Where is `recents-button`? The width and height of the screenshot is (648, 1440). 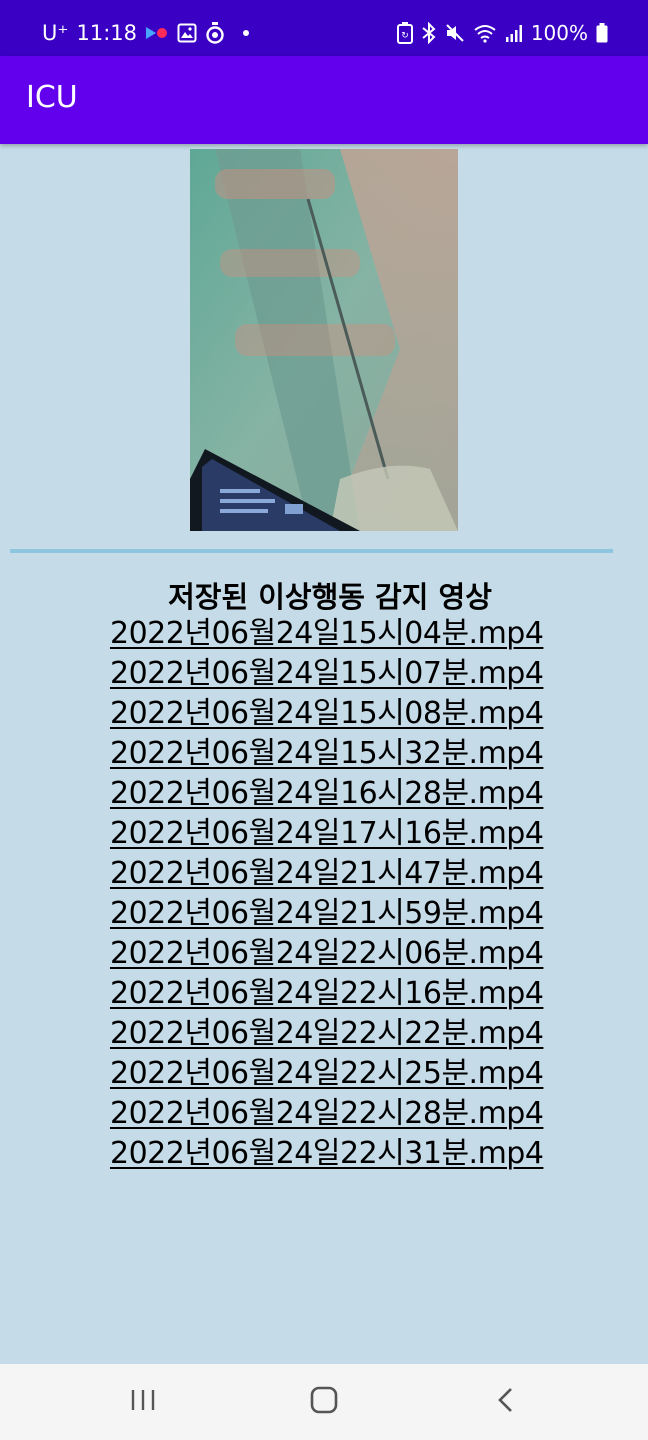
recents-button is located at coordinates (143, 1402).